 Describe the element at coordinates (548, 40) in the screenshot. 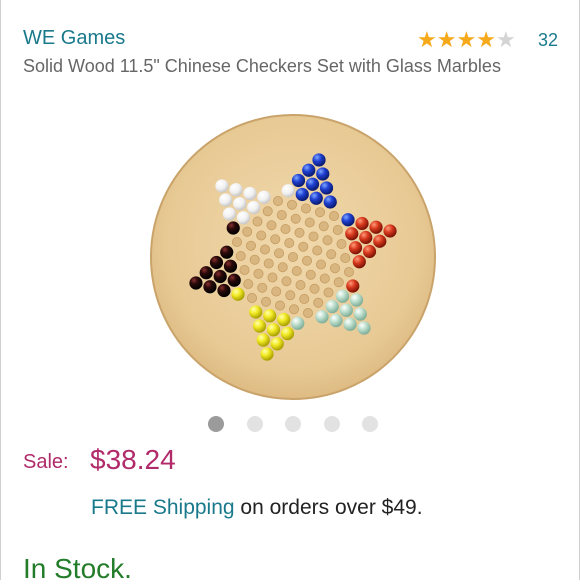

I see `review-count-link: 32` at that location.